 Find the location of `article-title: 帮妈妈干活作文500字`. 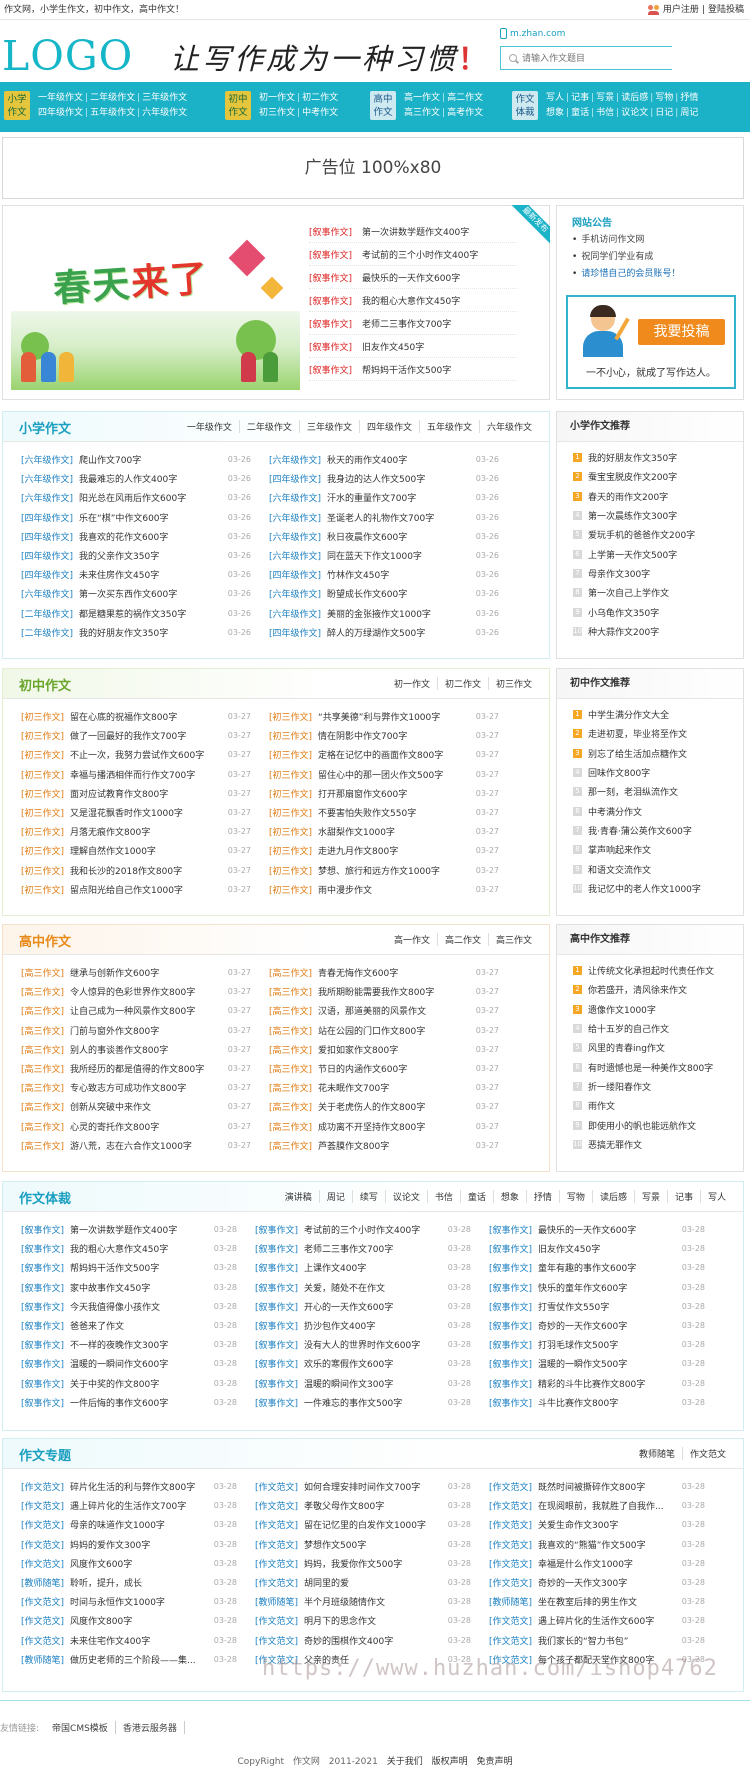

article-title: 帮妈妈干活作文500字 is located at coordinates (114, 1267).